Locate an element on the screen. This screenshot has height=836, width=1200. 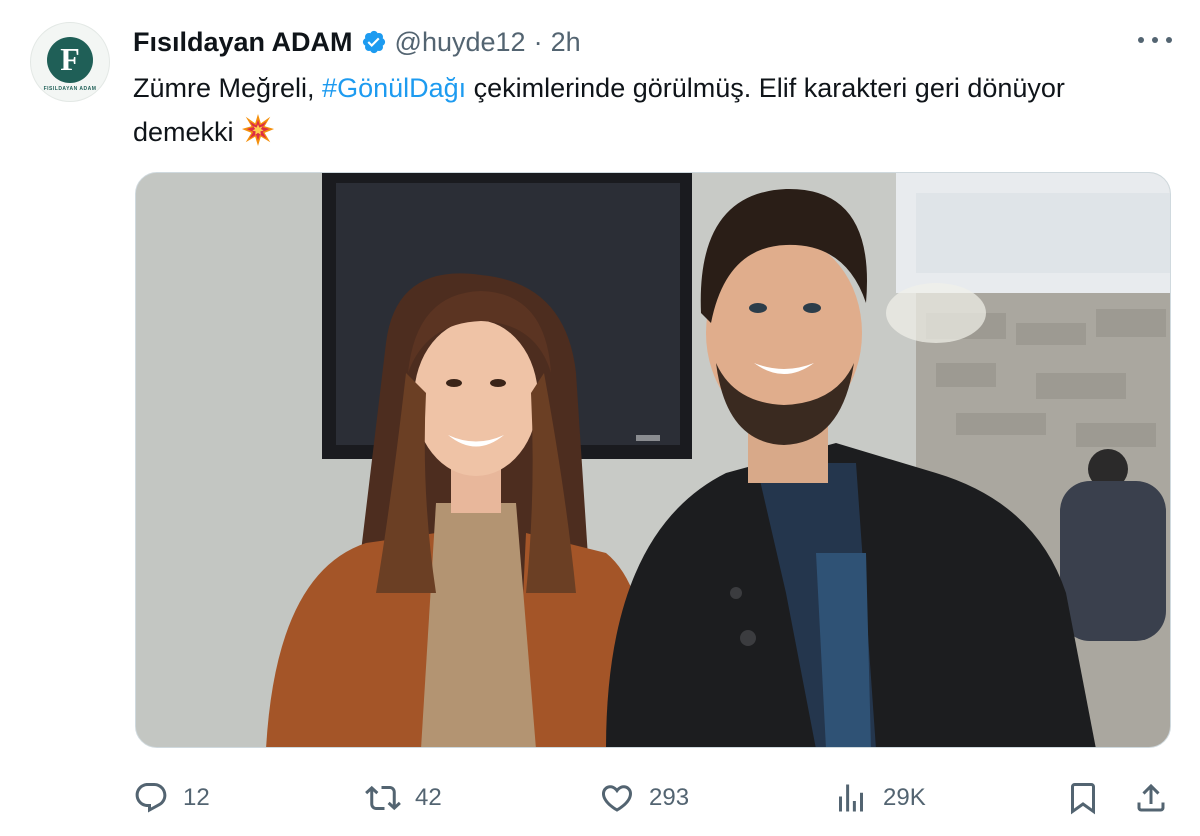
reply-icon is located at coordinates (151, 798).